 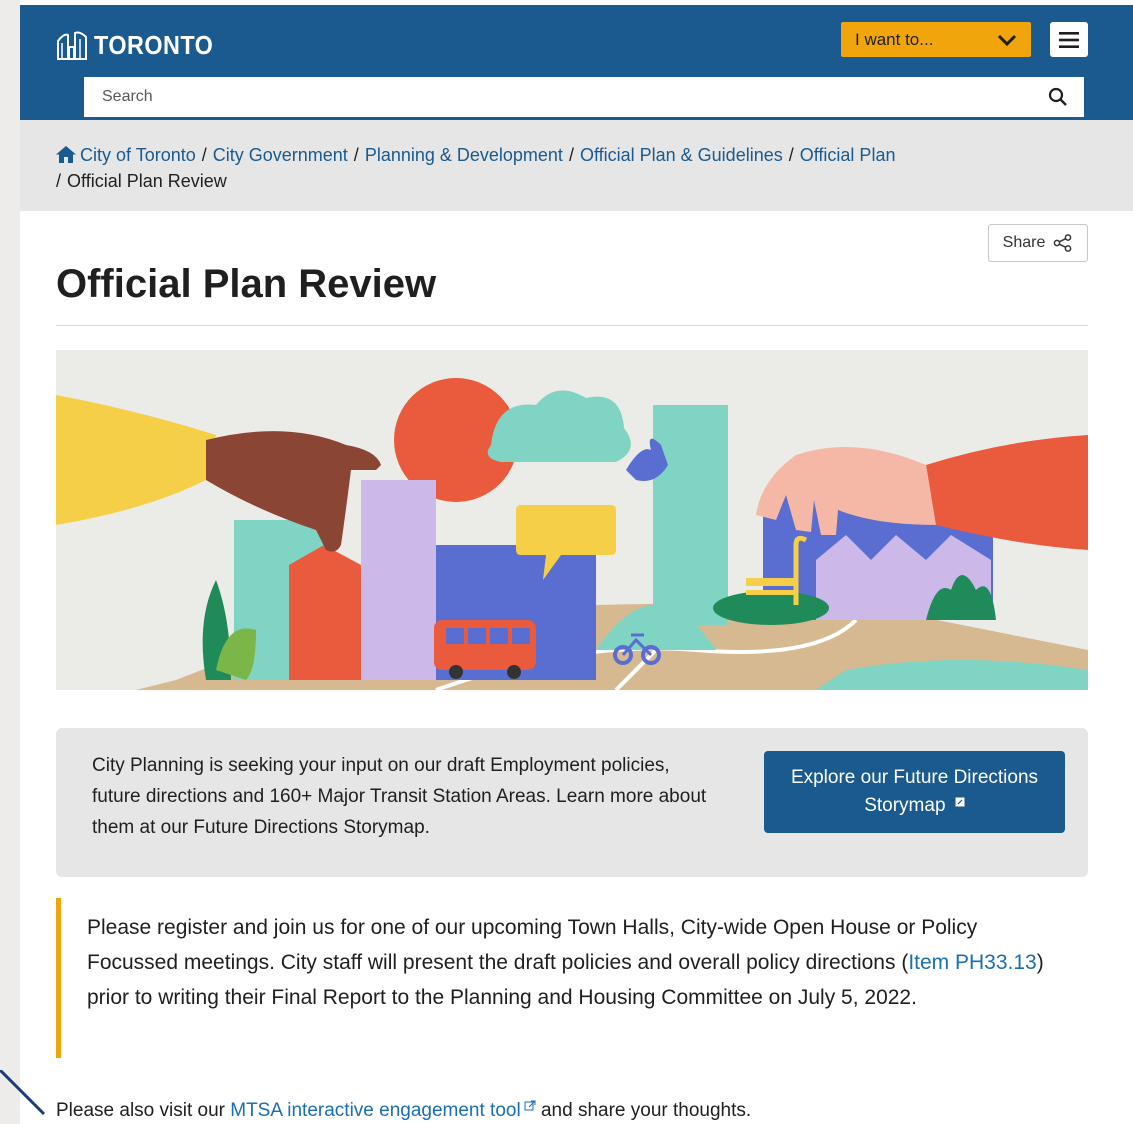 I want to click on explore-storymap-button: Explore our Future Directions Storymap, so click(x=914, y=792).